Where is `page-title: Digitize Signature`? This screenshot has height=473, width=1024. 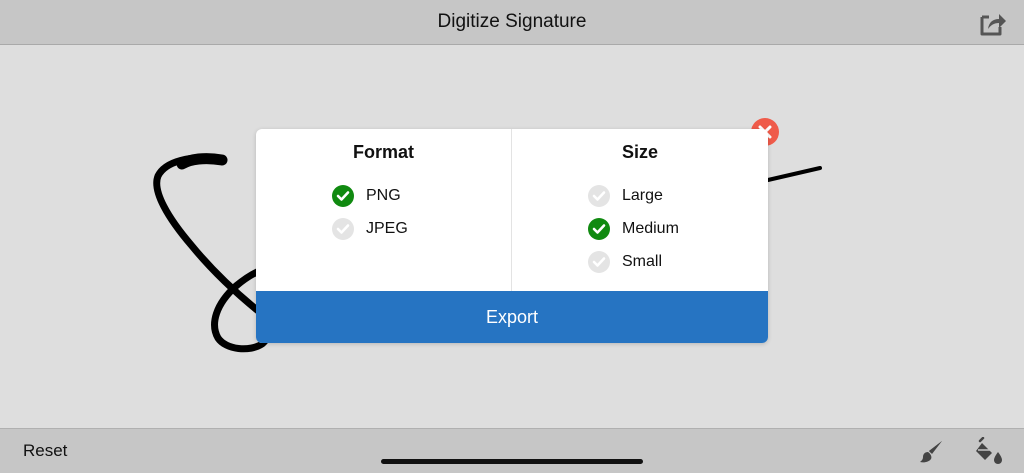 page-title: Digitize Signature is located at coordinates (512, 21).